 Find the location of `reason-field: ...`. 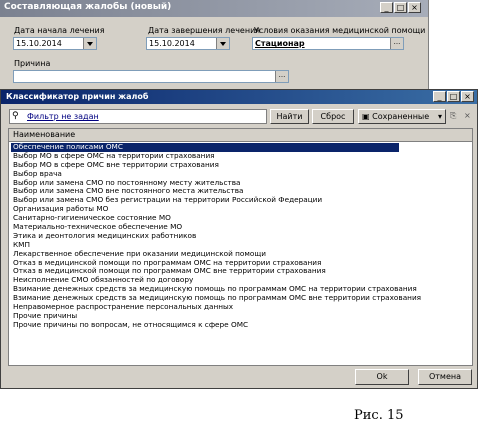

reason-field: ... is located at coordinates (151, 76).